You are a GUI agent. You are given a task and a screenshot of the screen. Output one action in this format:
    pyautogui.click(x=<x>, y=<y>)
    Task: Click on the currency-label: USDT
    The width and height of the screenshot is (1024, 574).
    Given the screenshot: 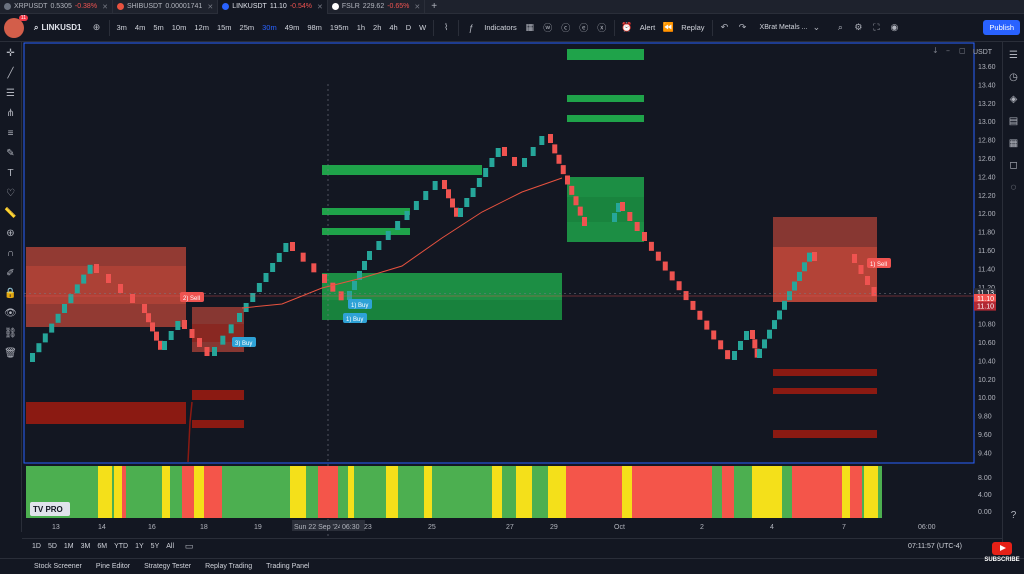 What is the action you would take?
    pyautogui.click(x=983, y=52)
    